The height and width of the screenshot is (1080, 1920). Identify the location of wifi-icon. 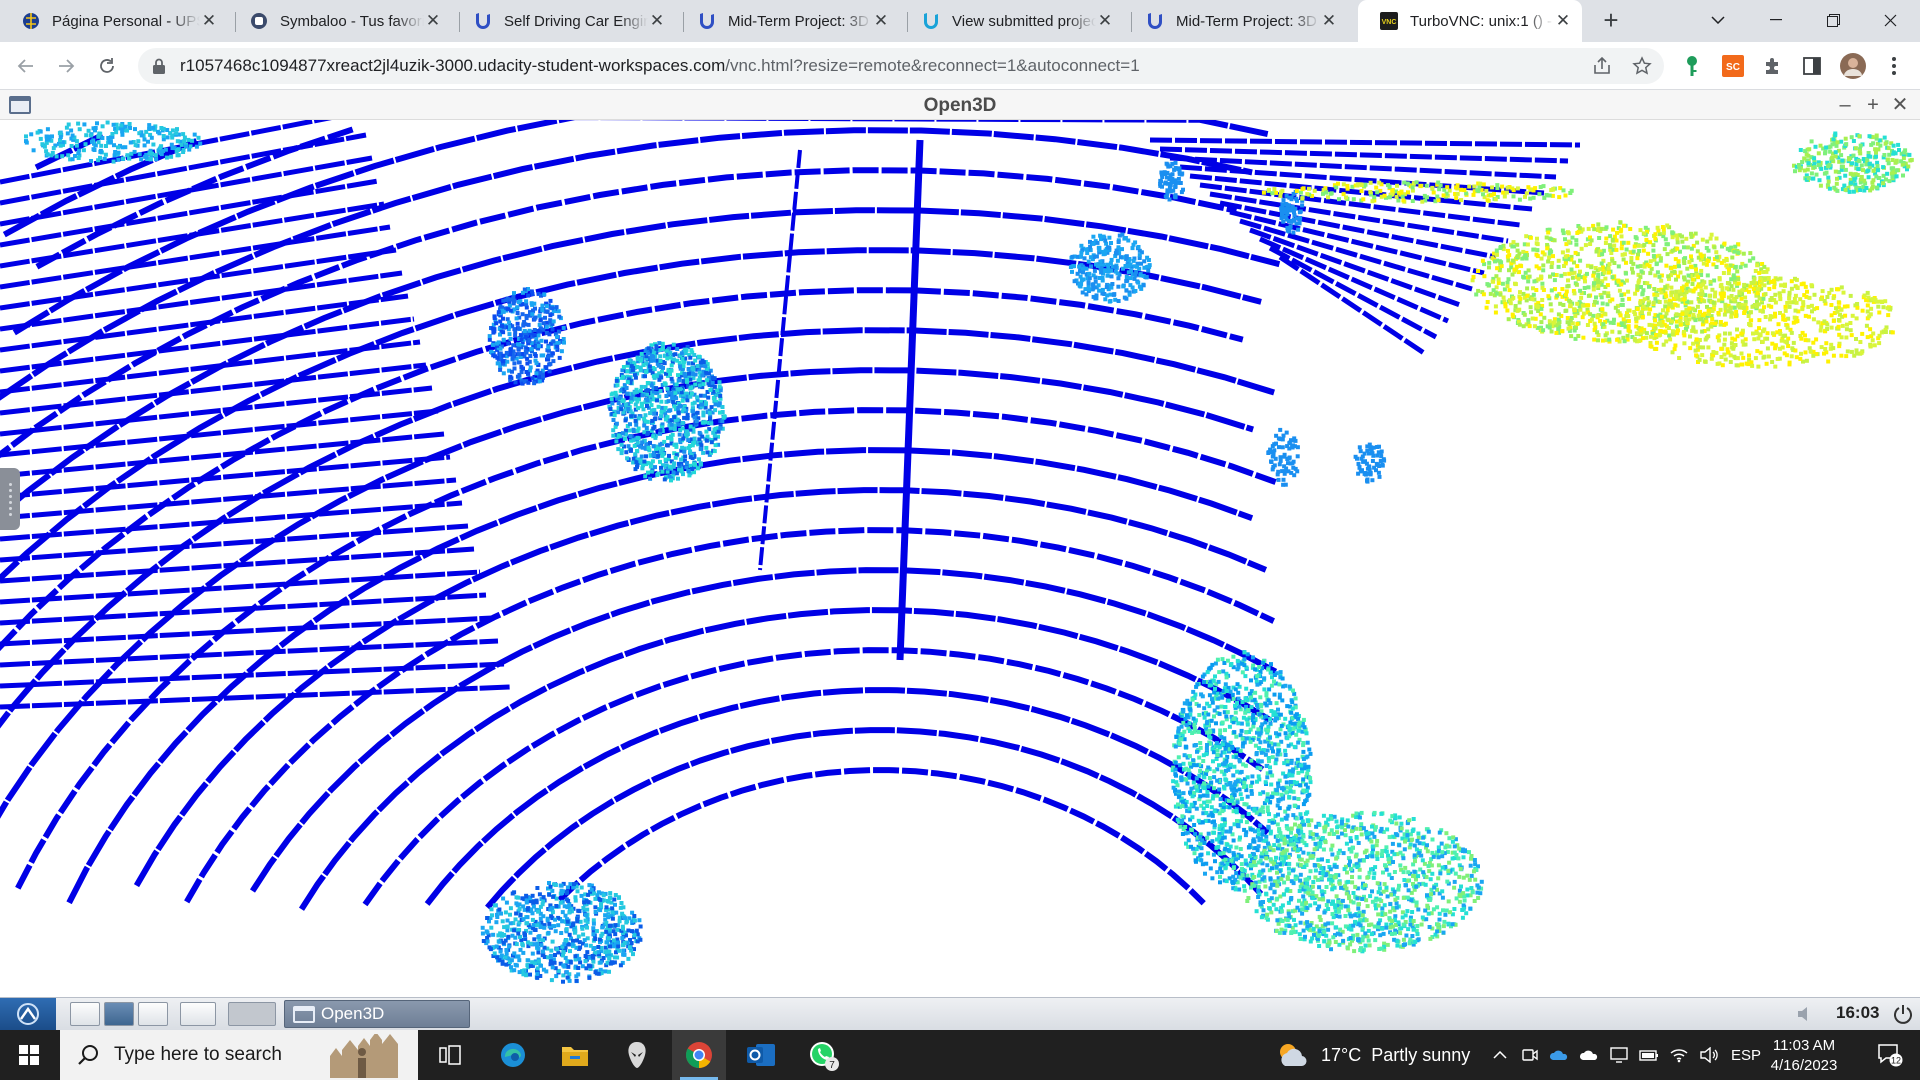
(1679, 1055).